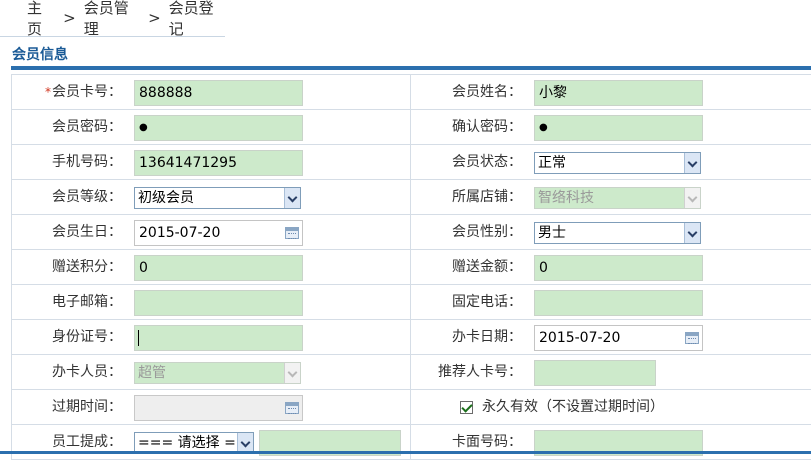 This screenshot has width=811, height=460. Describe the element at coordinates (487, 162) in the screenshot. I see `status-label: 会员状态：` at that location.